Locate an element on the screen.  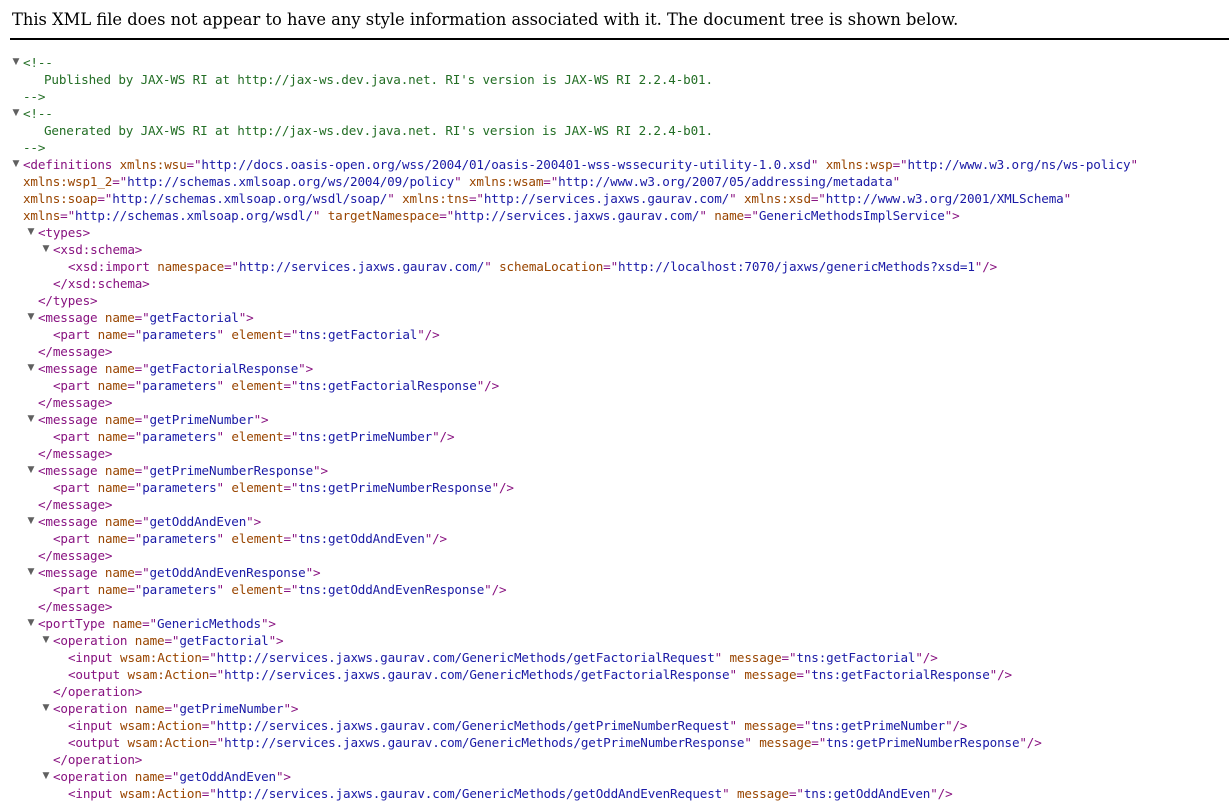
xml-tag-text: </operation> is located at coordinates (98, 759).